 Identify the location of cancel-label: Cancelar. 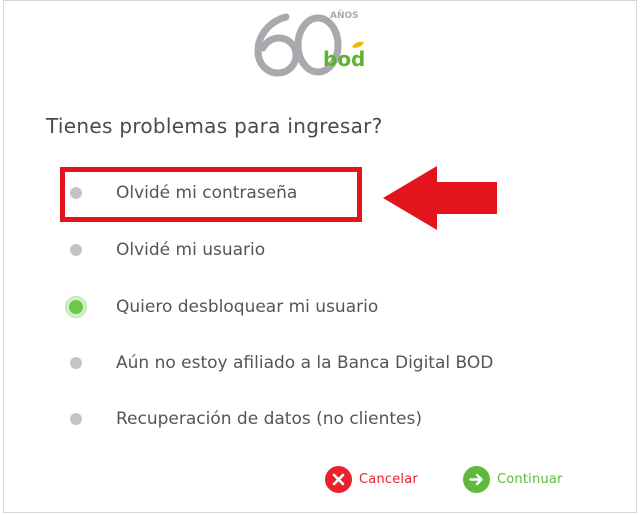
(388, 479).